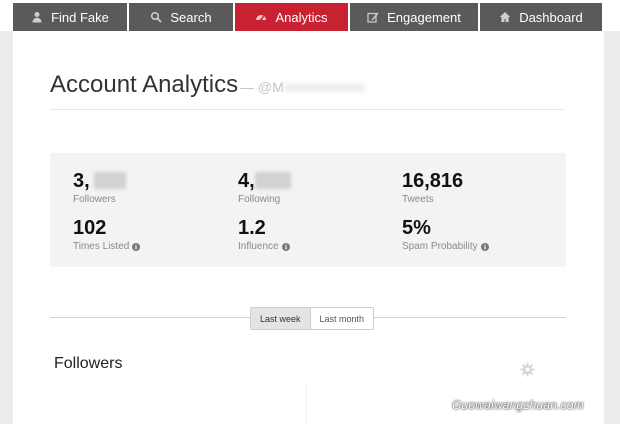  I want to click on user-icon, so click(37, 17).